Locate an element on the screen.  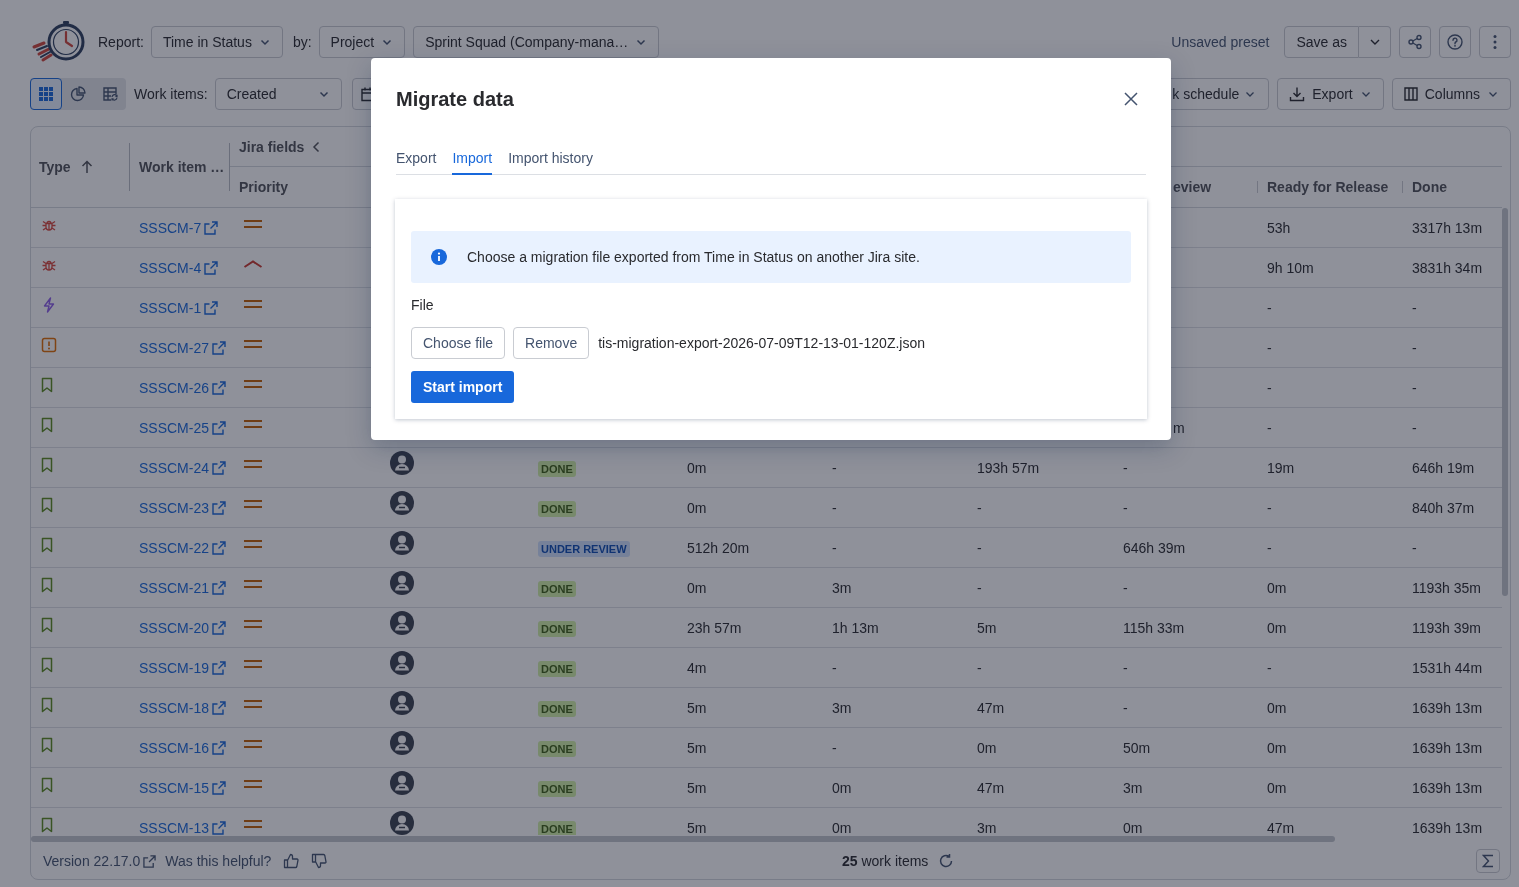
share-icon is located at coordinates (1415, 42).